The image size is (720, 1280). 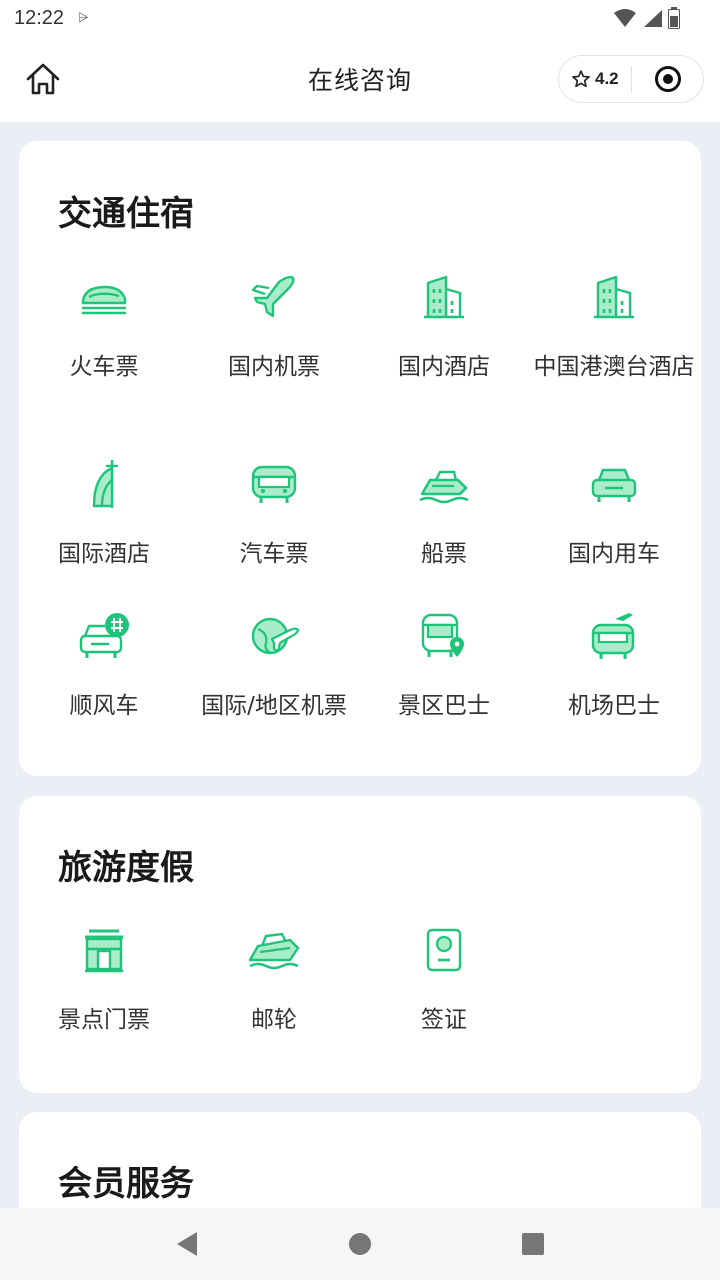 I want to click on service-item-scenic-bus: 景区巴士, so click(x=444, y=666).